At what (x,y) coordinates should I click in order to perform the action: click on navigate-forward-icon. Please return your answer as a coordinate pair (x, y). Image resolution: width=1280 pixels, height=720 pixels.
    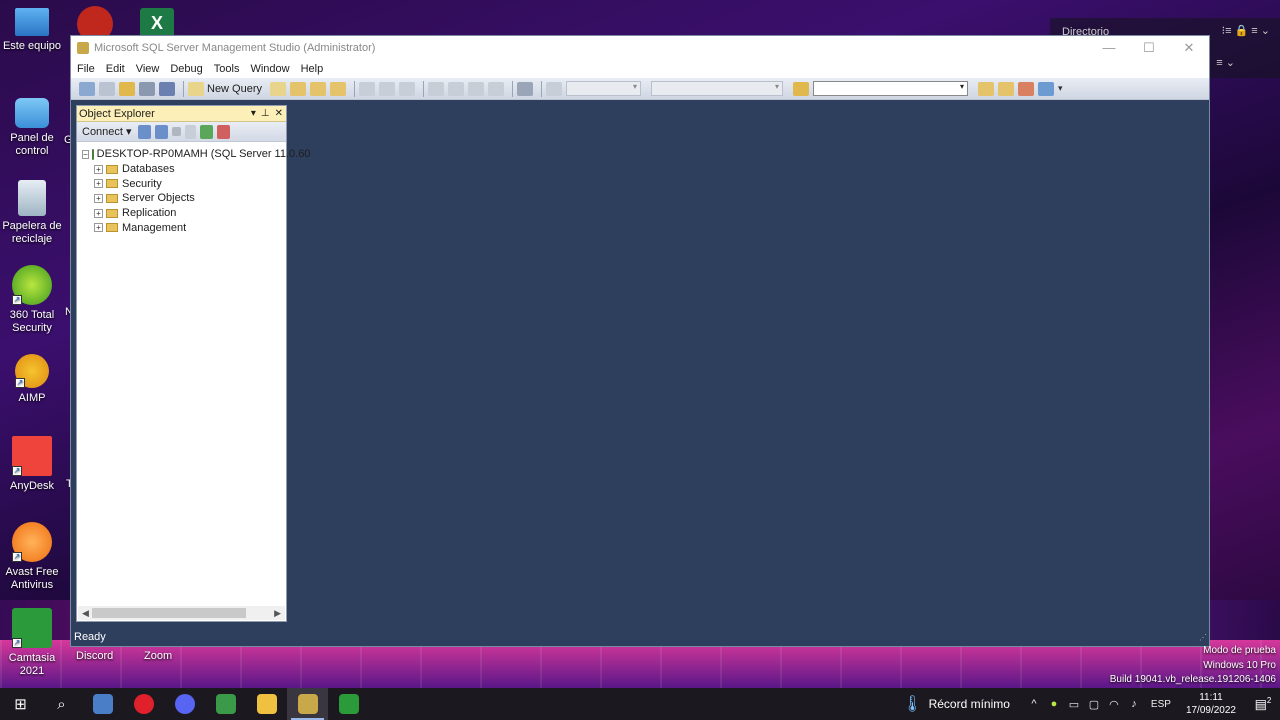
    Looking at the image, I should click on (496, 88).